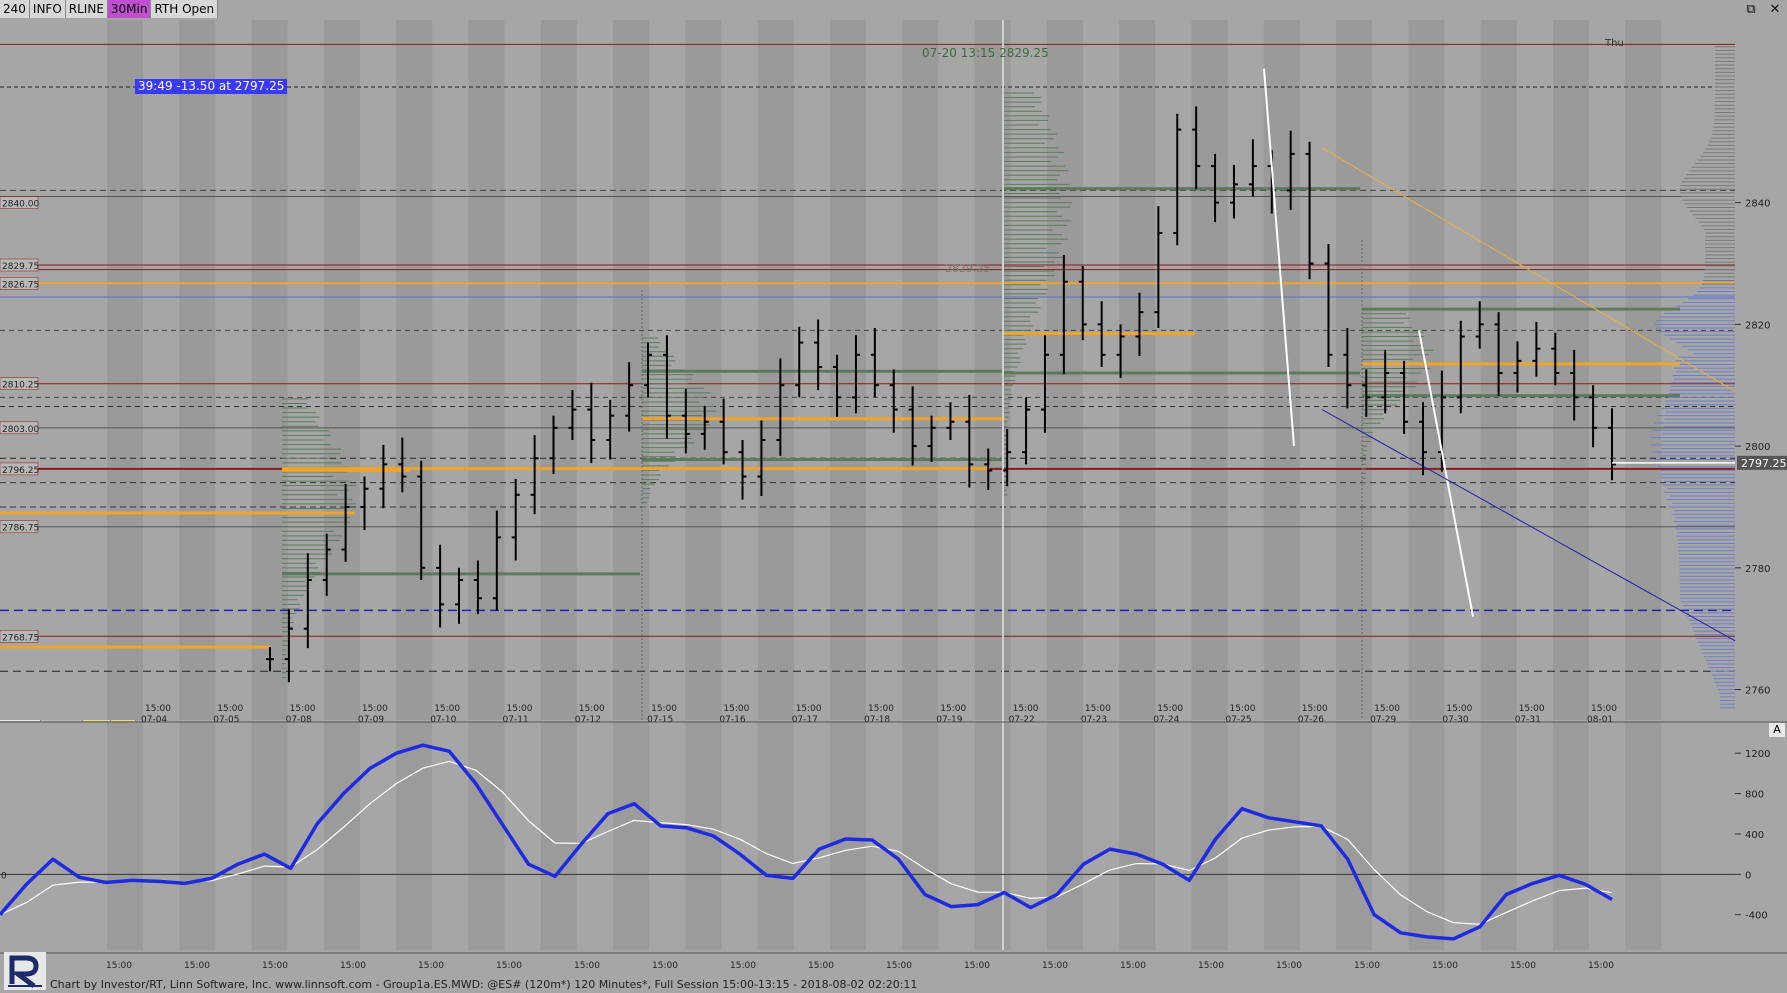 This screenshot has width=1787, height=993. I want to click on date-label: 07-18, so click(877, 720).